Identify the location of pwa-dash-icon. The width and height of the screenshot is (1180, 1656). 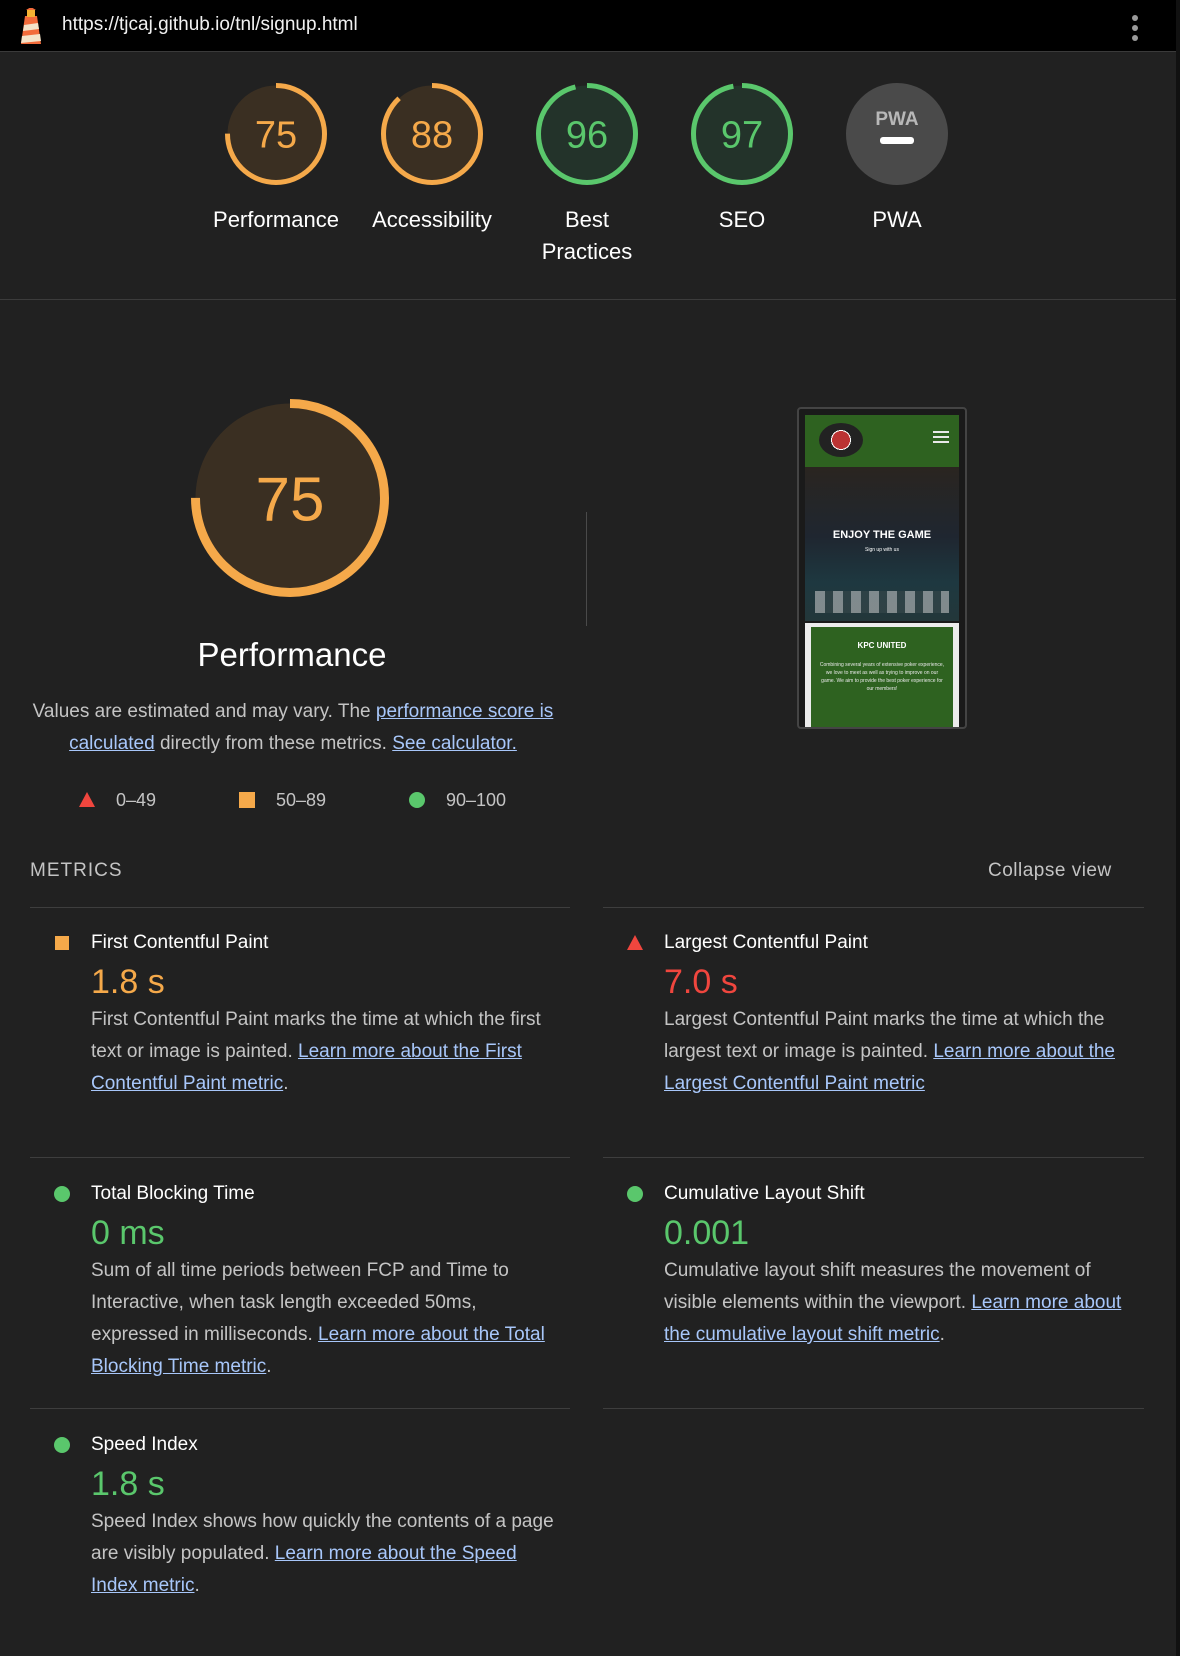
(897, 140).